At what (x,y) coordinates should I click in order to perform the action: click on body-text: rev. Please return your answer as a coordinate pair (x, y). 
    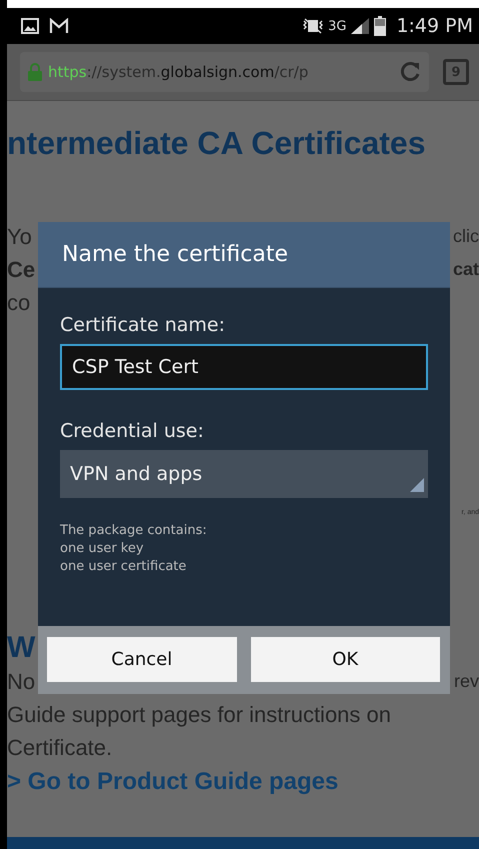
    Looking at the image, I should click on (466, 681).